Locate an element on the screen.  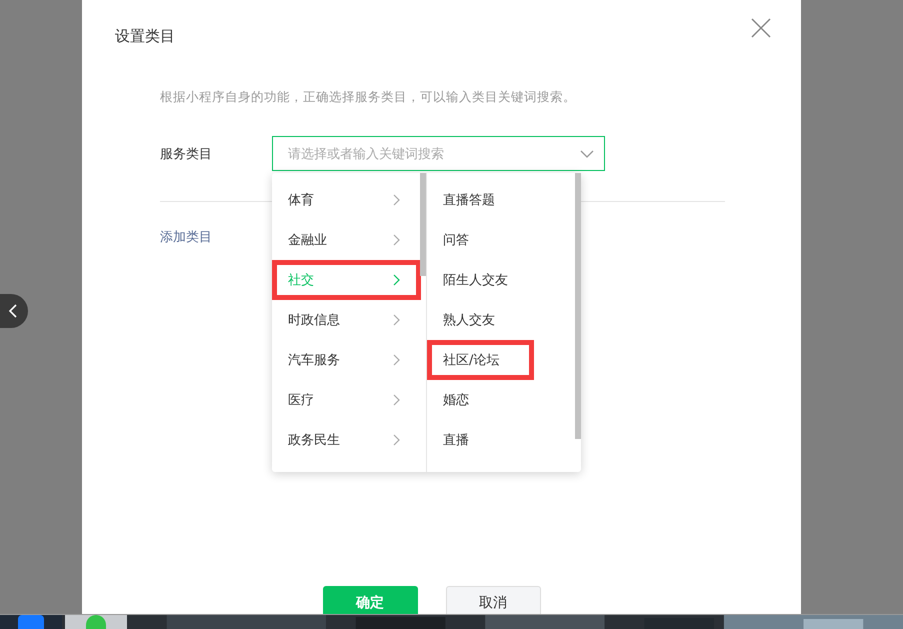
dialog-title: 设置类目 is located at coordinates (145, 36).